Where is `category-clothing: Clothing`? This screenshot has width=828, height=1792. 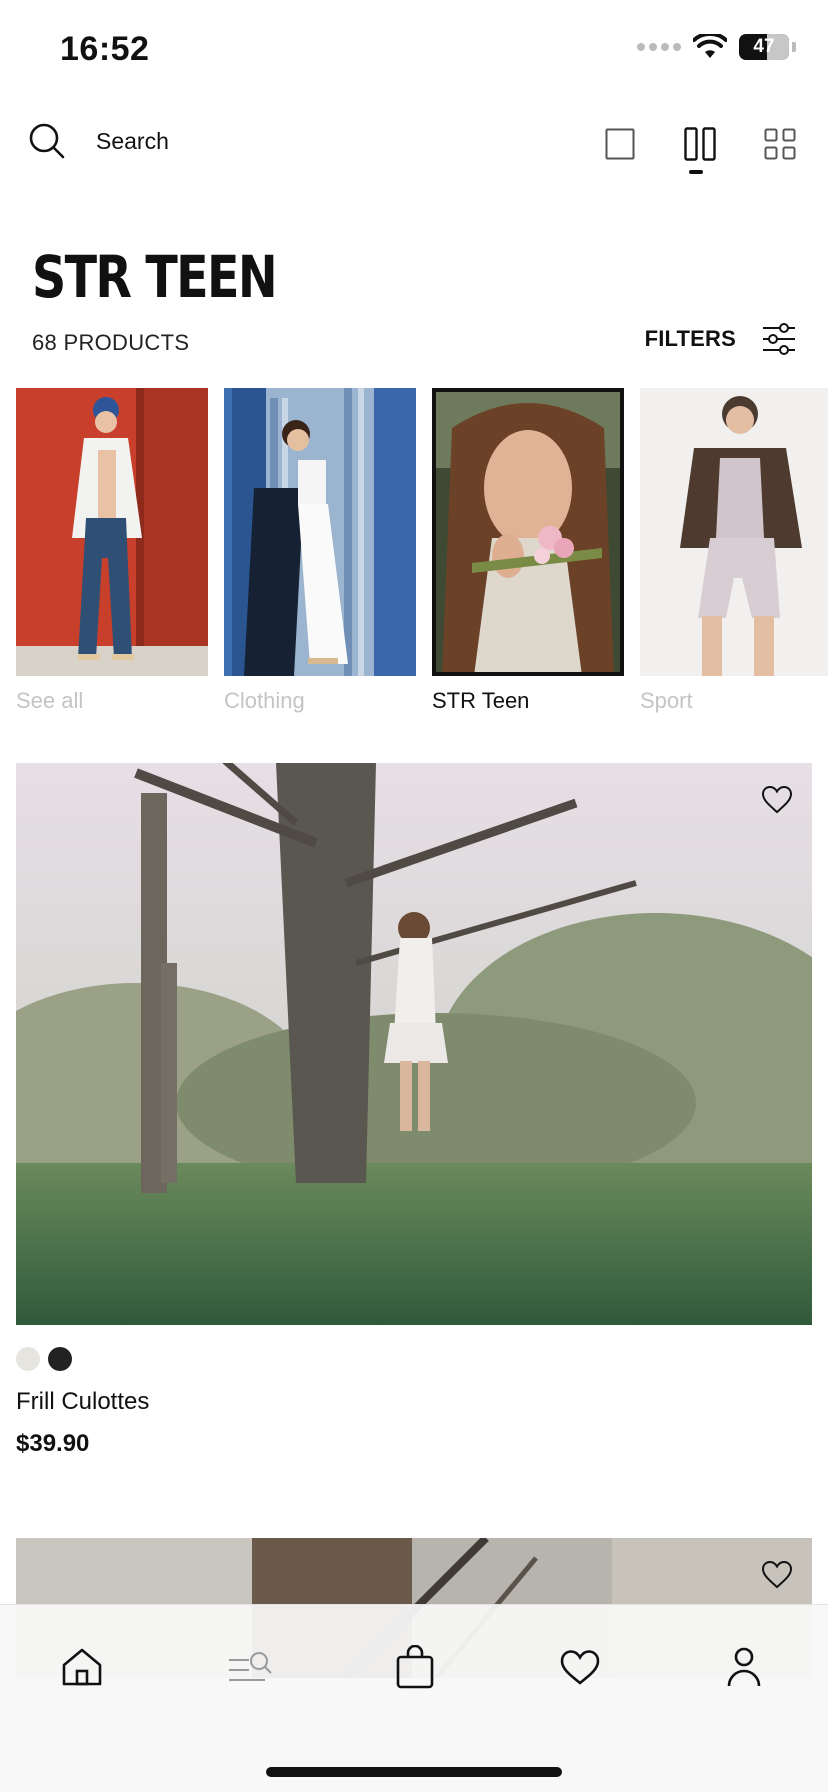
category-clothing: Clothing is located at coordinates (320, 551).